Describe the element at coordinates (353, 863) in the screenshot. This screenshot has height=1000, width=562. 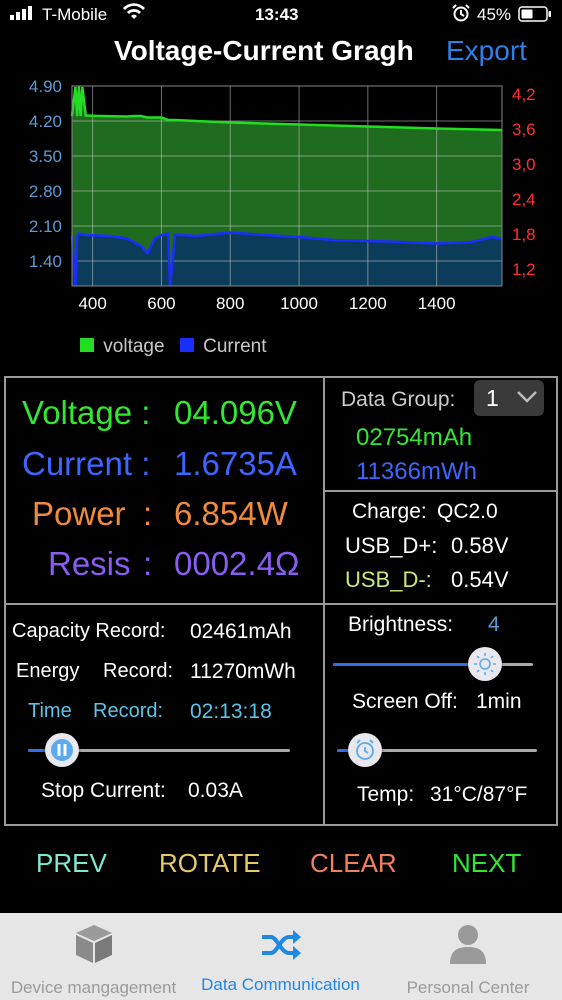
I see `clear-button: CLEAR` at that location.